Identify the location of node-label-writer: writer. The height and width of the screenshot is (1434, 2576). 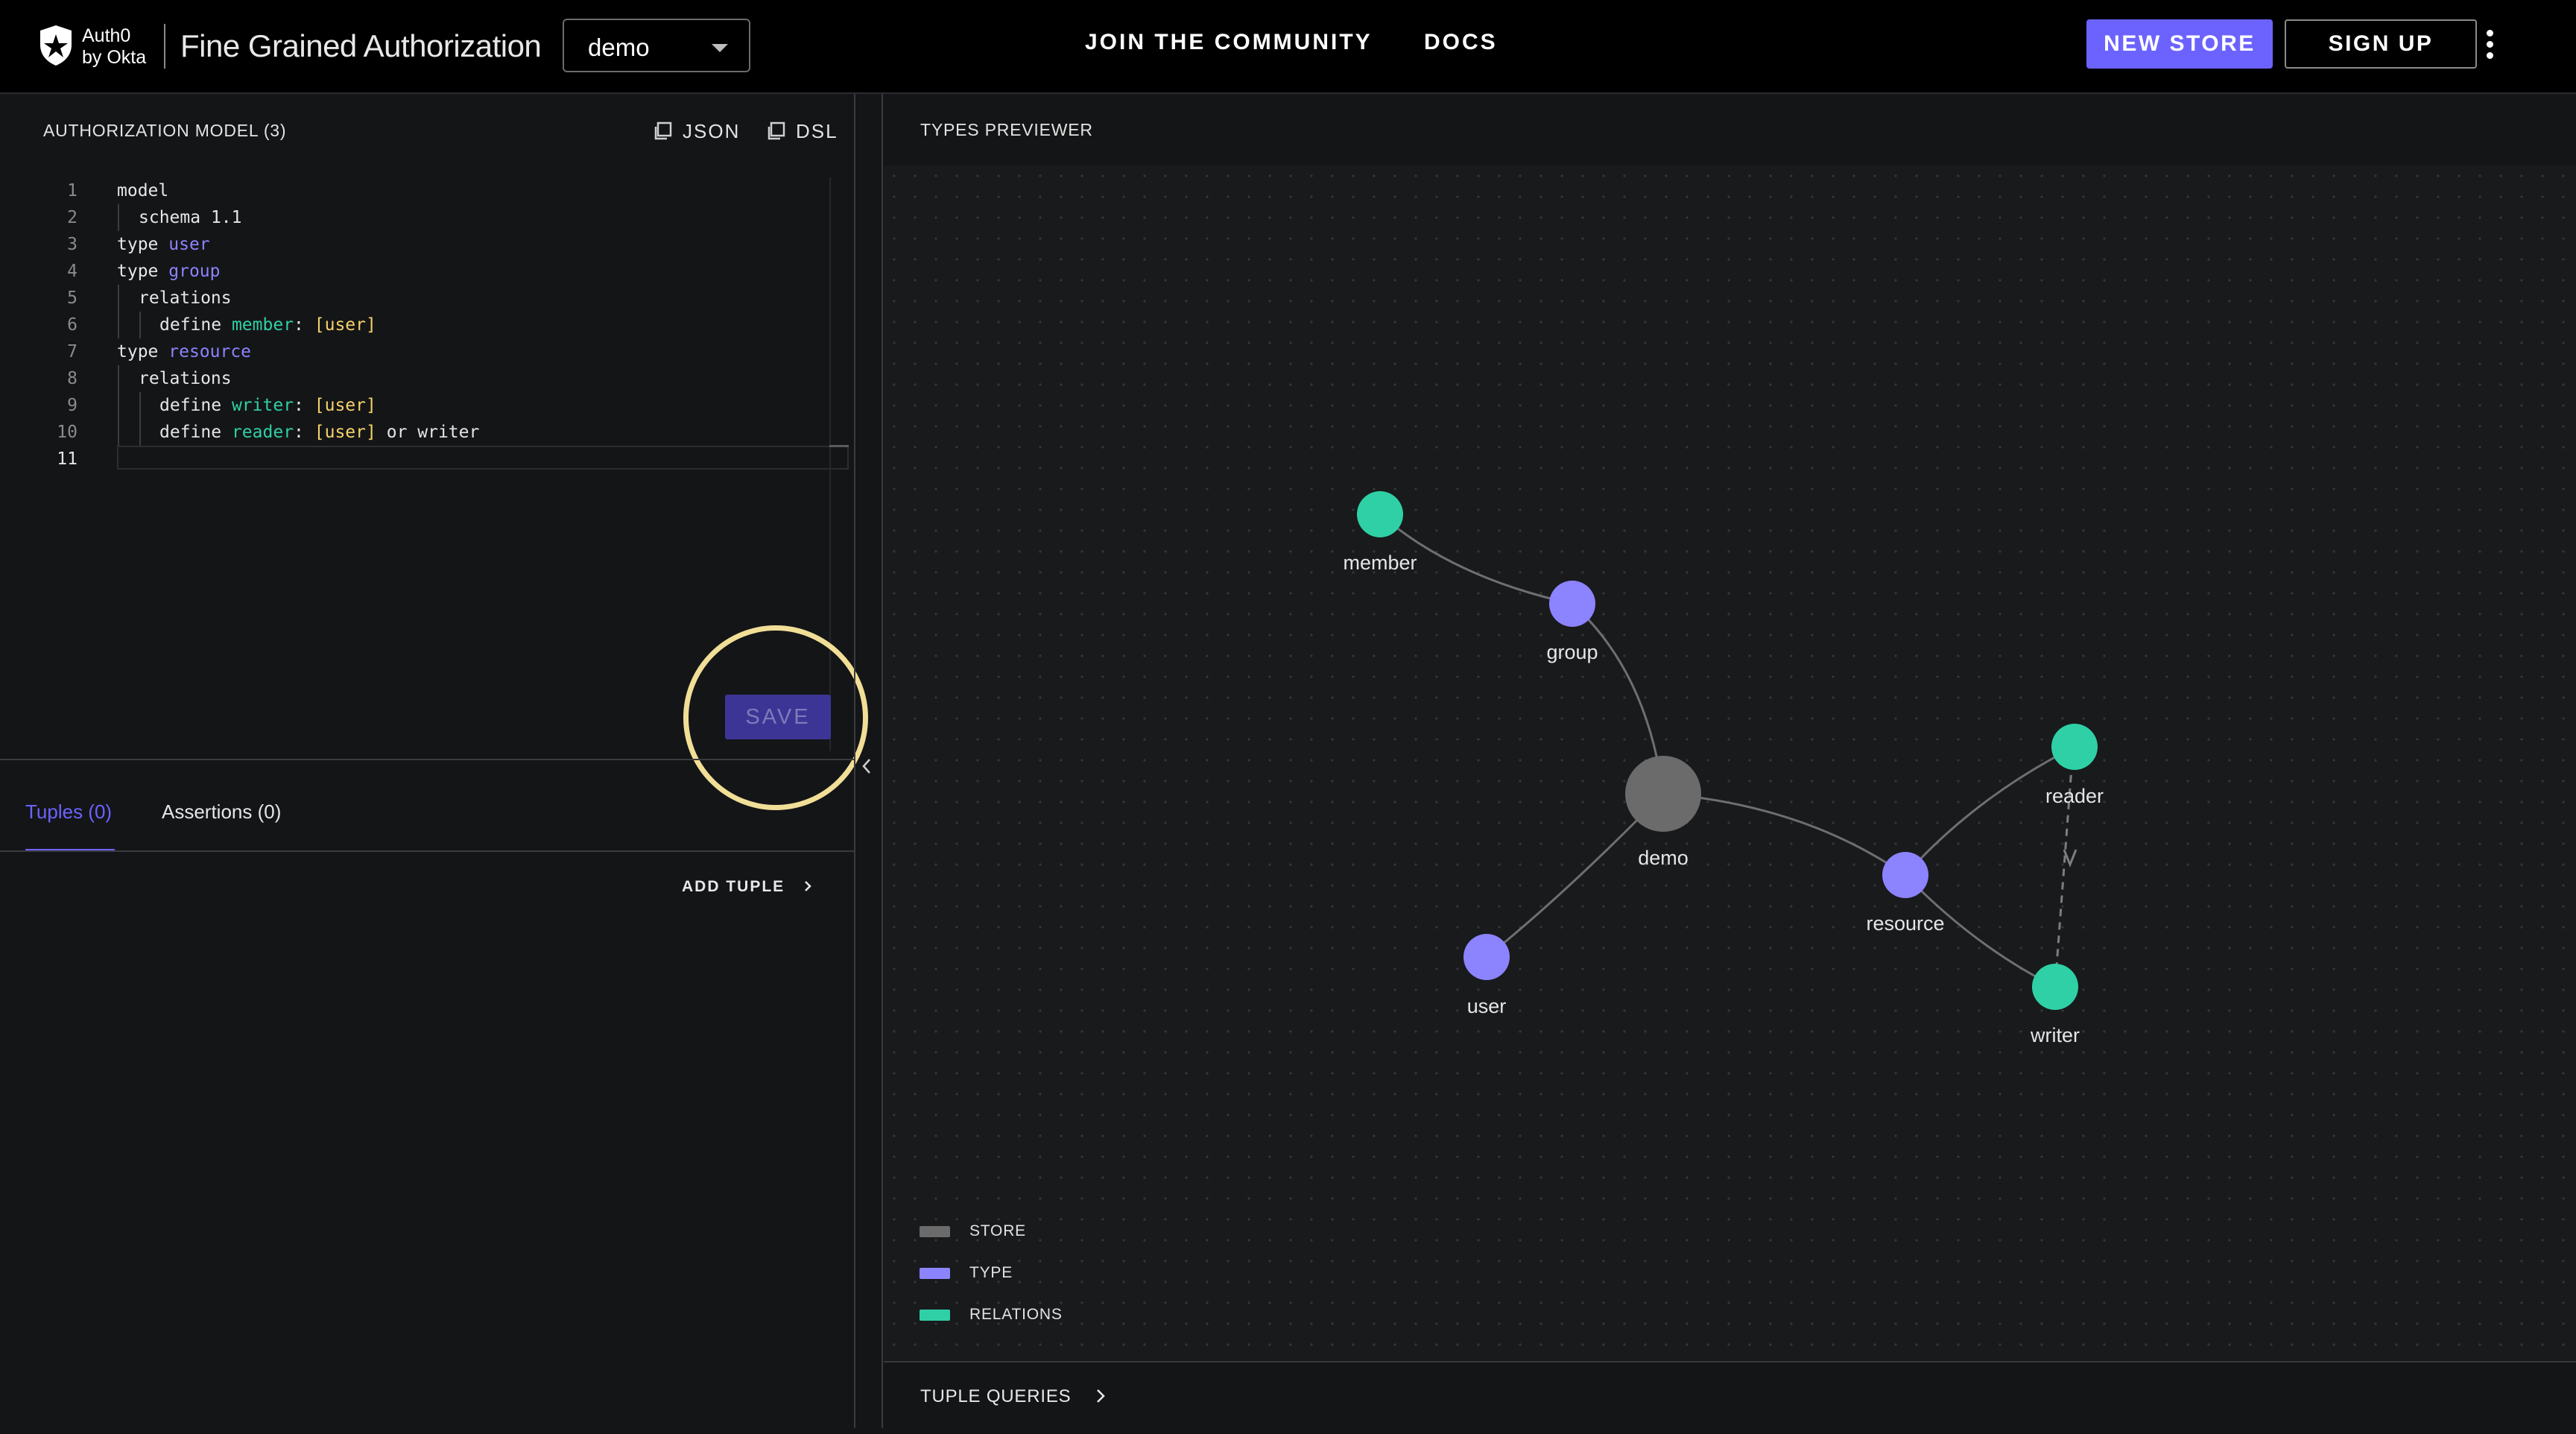
(2055, 1035).